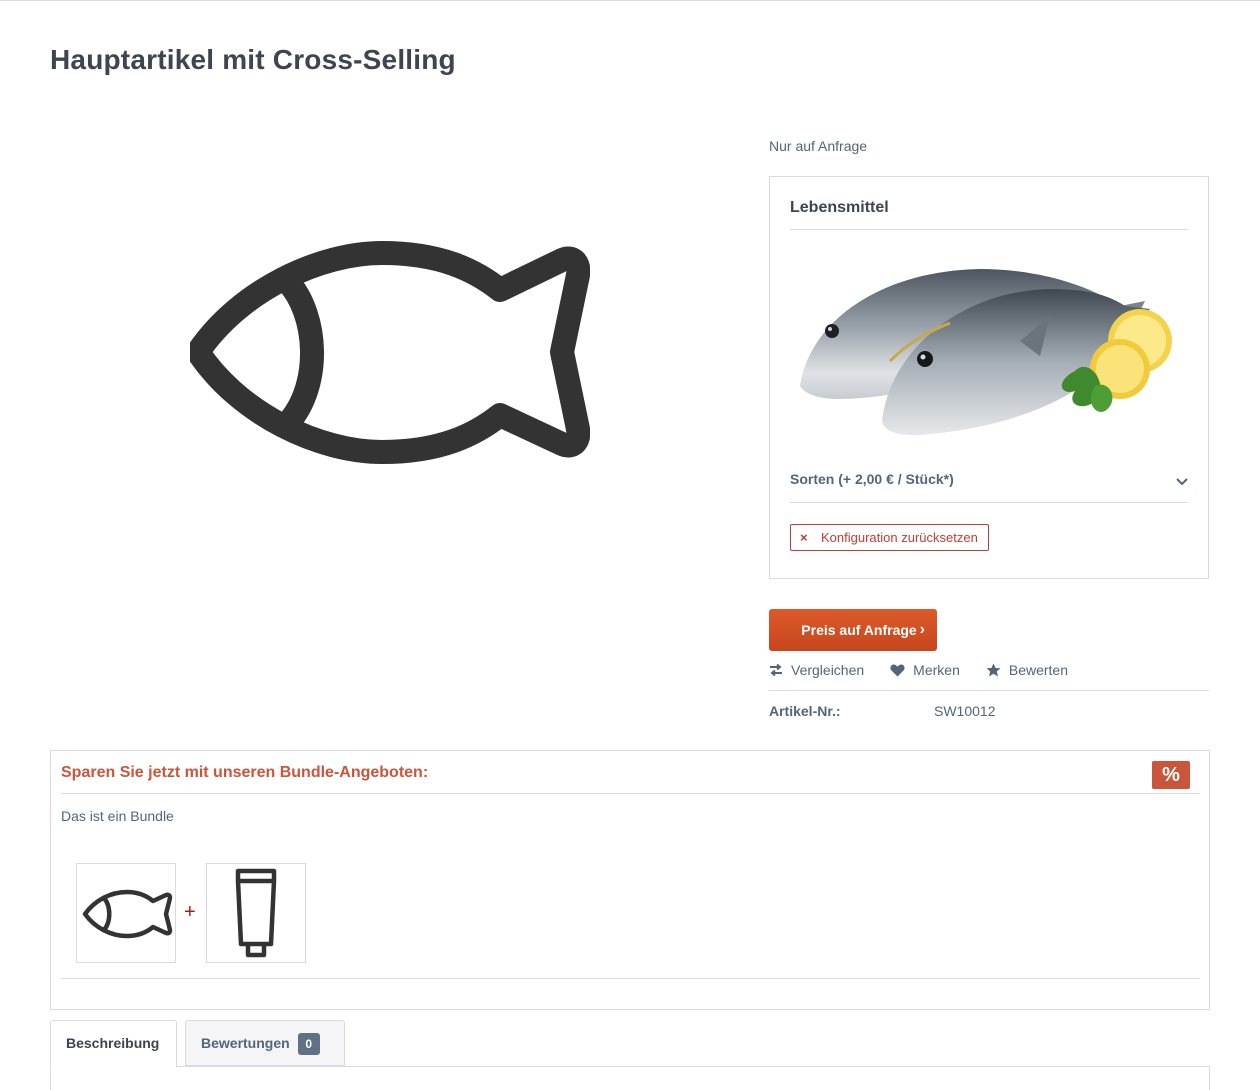  I want to click on chevron-down-icon, so click(1182, 481).